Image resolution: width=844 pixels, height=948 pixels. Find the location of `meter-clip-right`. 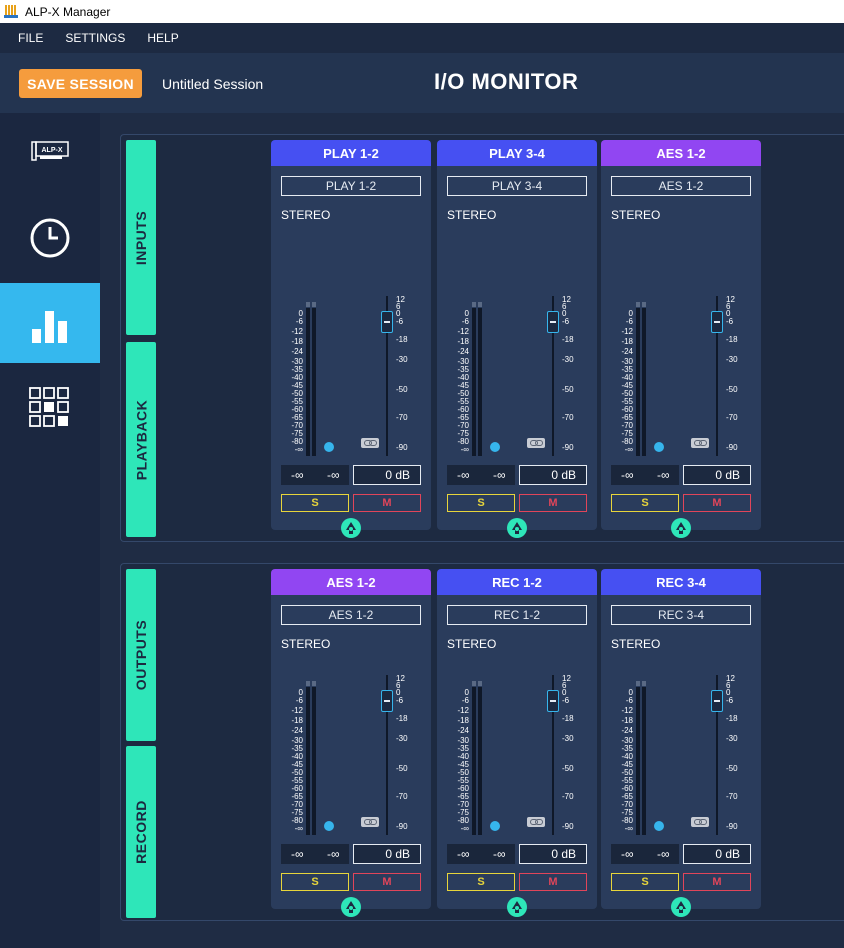

meter-clip-right is located at coordinates (480, 304).